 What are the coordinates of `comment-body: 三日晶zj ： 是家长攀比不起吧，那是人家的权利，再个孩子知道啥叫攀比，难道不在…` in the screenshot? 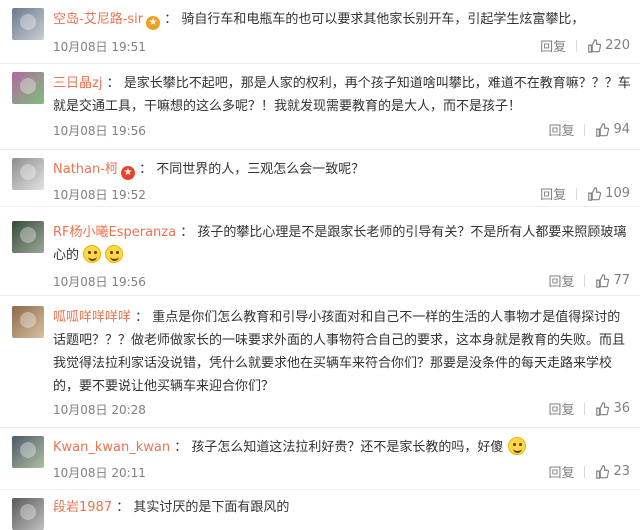 It's located at (343, 95).